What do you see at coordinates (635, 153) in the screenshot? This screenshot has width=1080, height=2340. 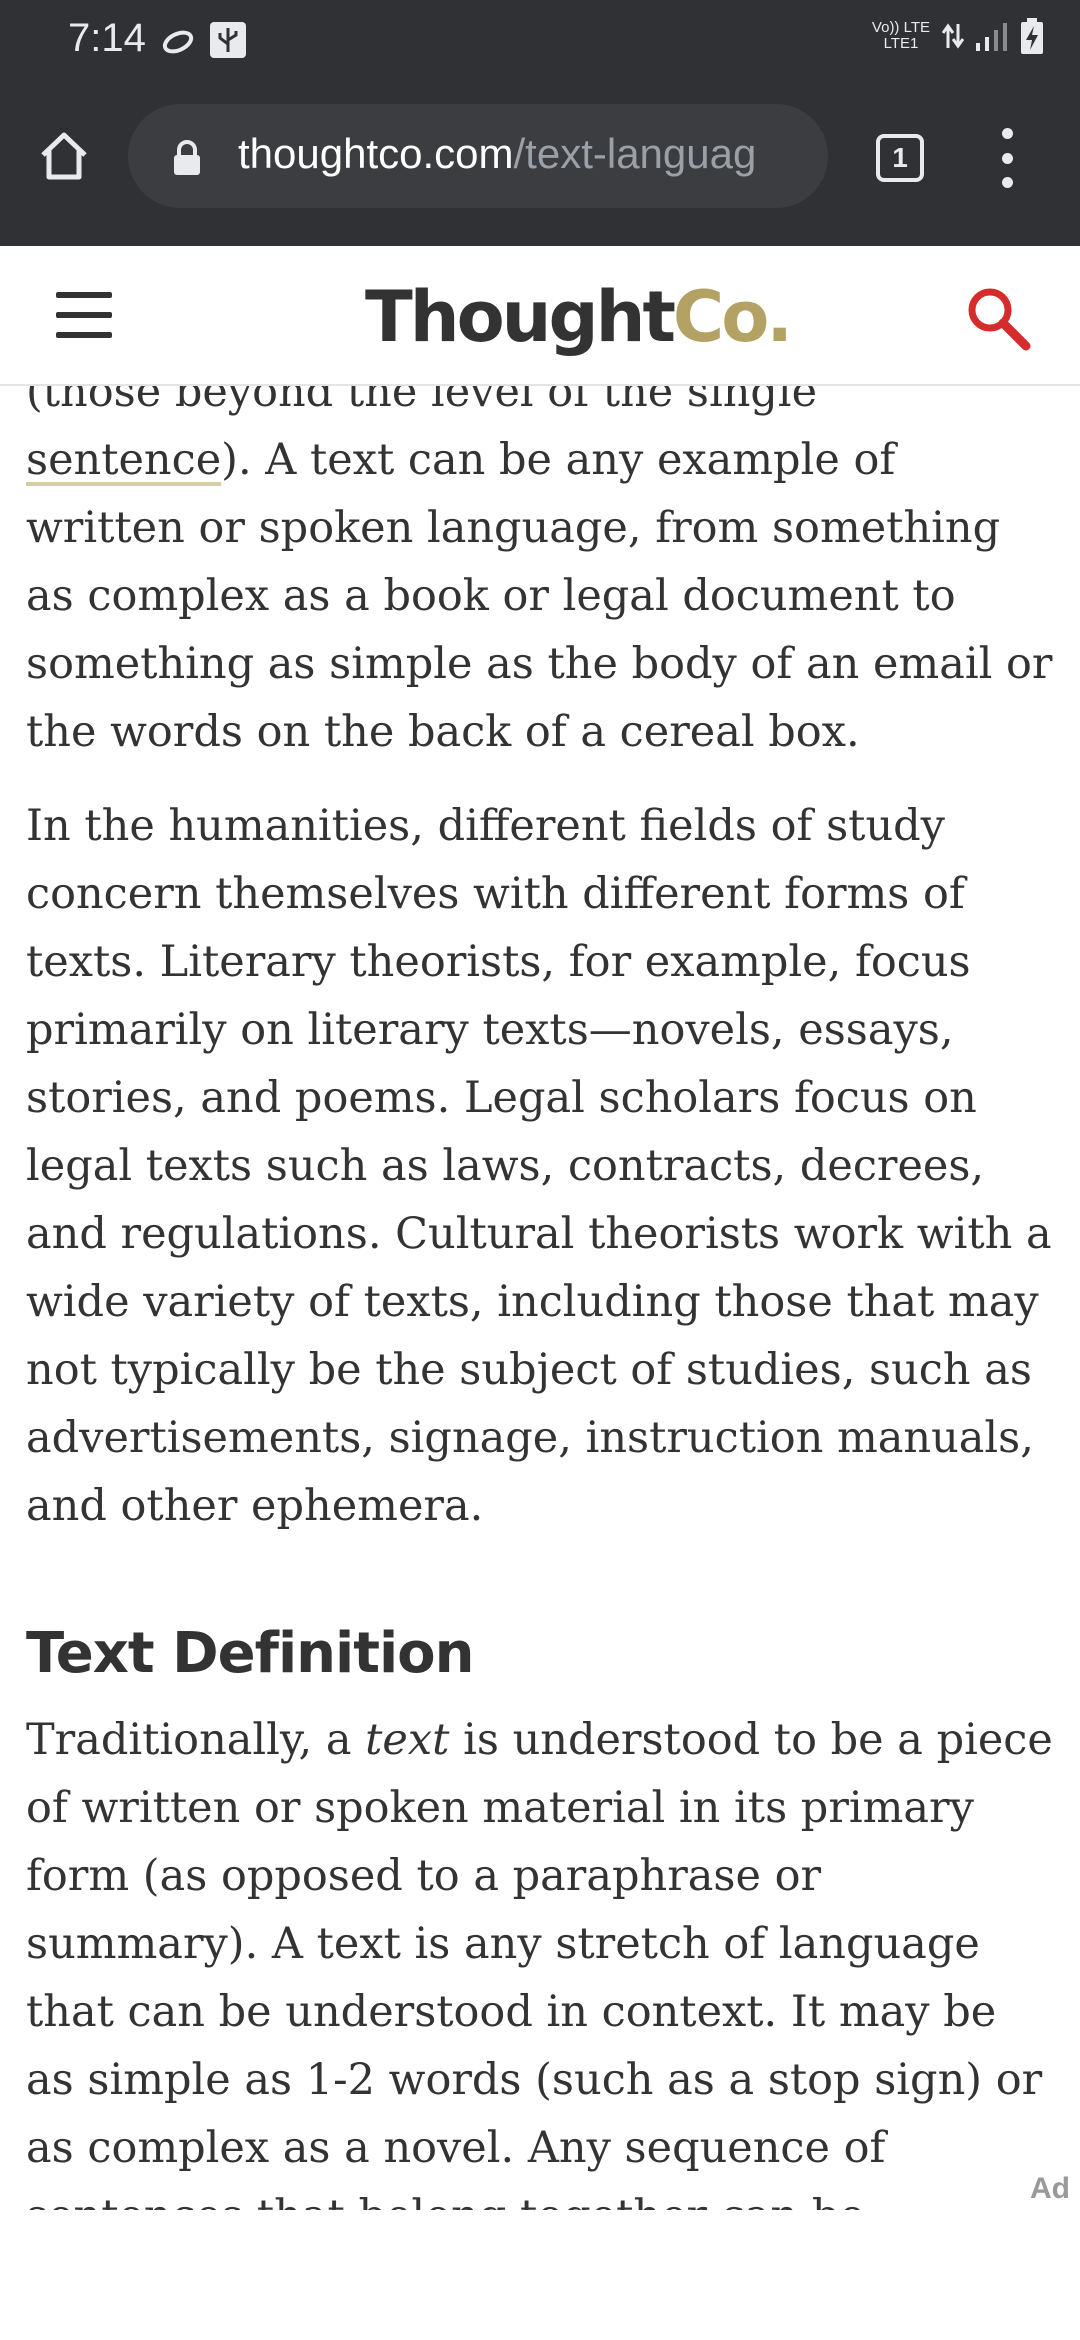 I see `url-path: /text-languag` at bounding box center [635, 153].